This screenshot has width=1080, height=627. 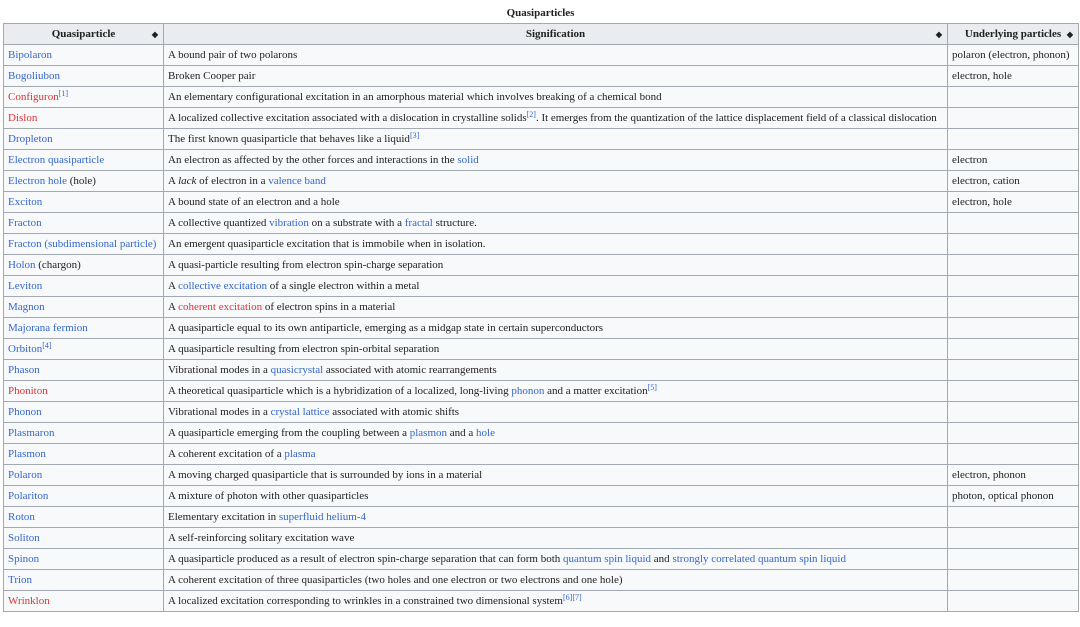 I want to click on wiki-link: Electron quasiparticle, so click(x=56, y=160).